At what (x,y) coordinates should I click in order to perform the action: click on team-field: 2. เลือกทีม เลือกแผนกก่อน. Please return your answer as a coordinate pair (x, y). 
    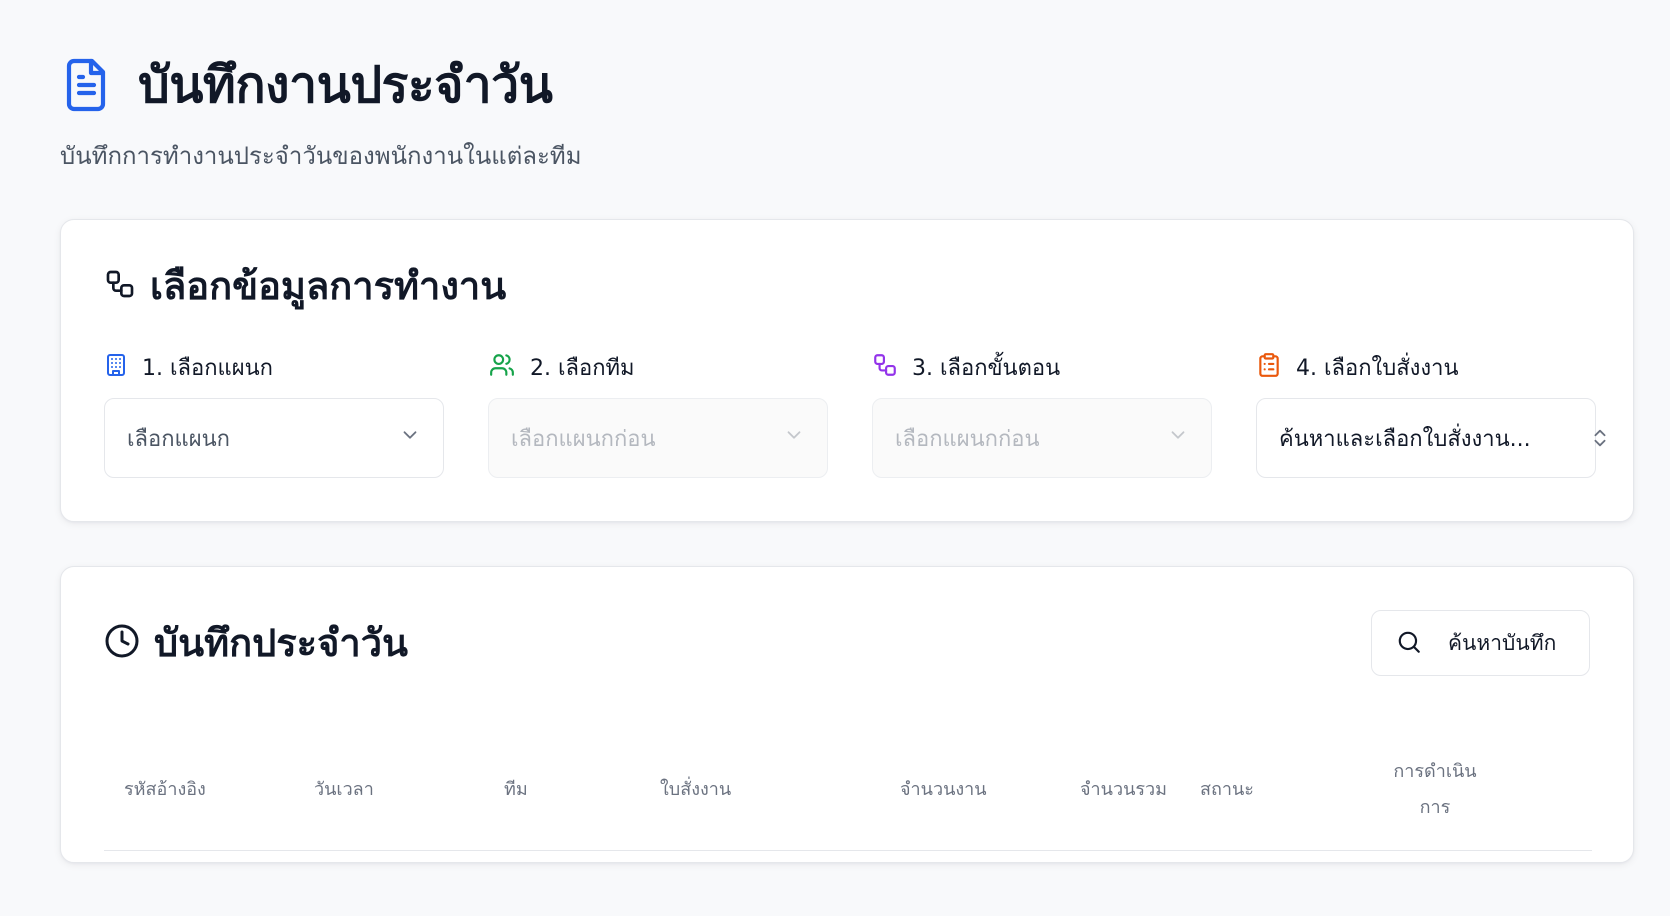
    Looking at the image, I should click on (658, 414).